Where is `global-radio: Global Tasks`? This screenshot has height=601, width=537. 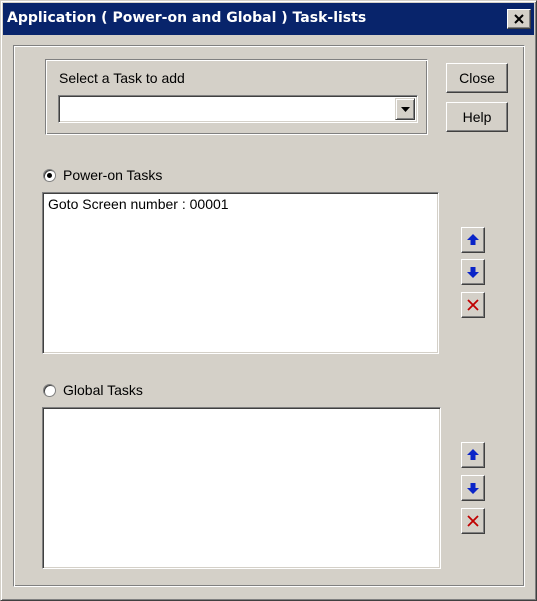 global-radio: Global Tasks is located at coordinates (93, 390).